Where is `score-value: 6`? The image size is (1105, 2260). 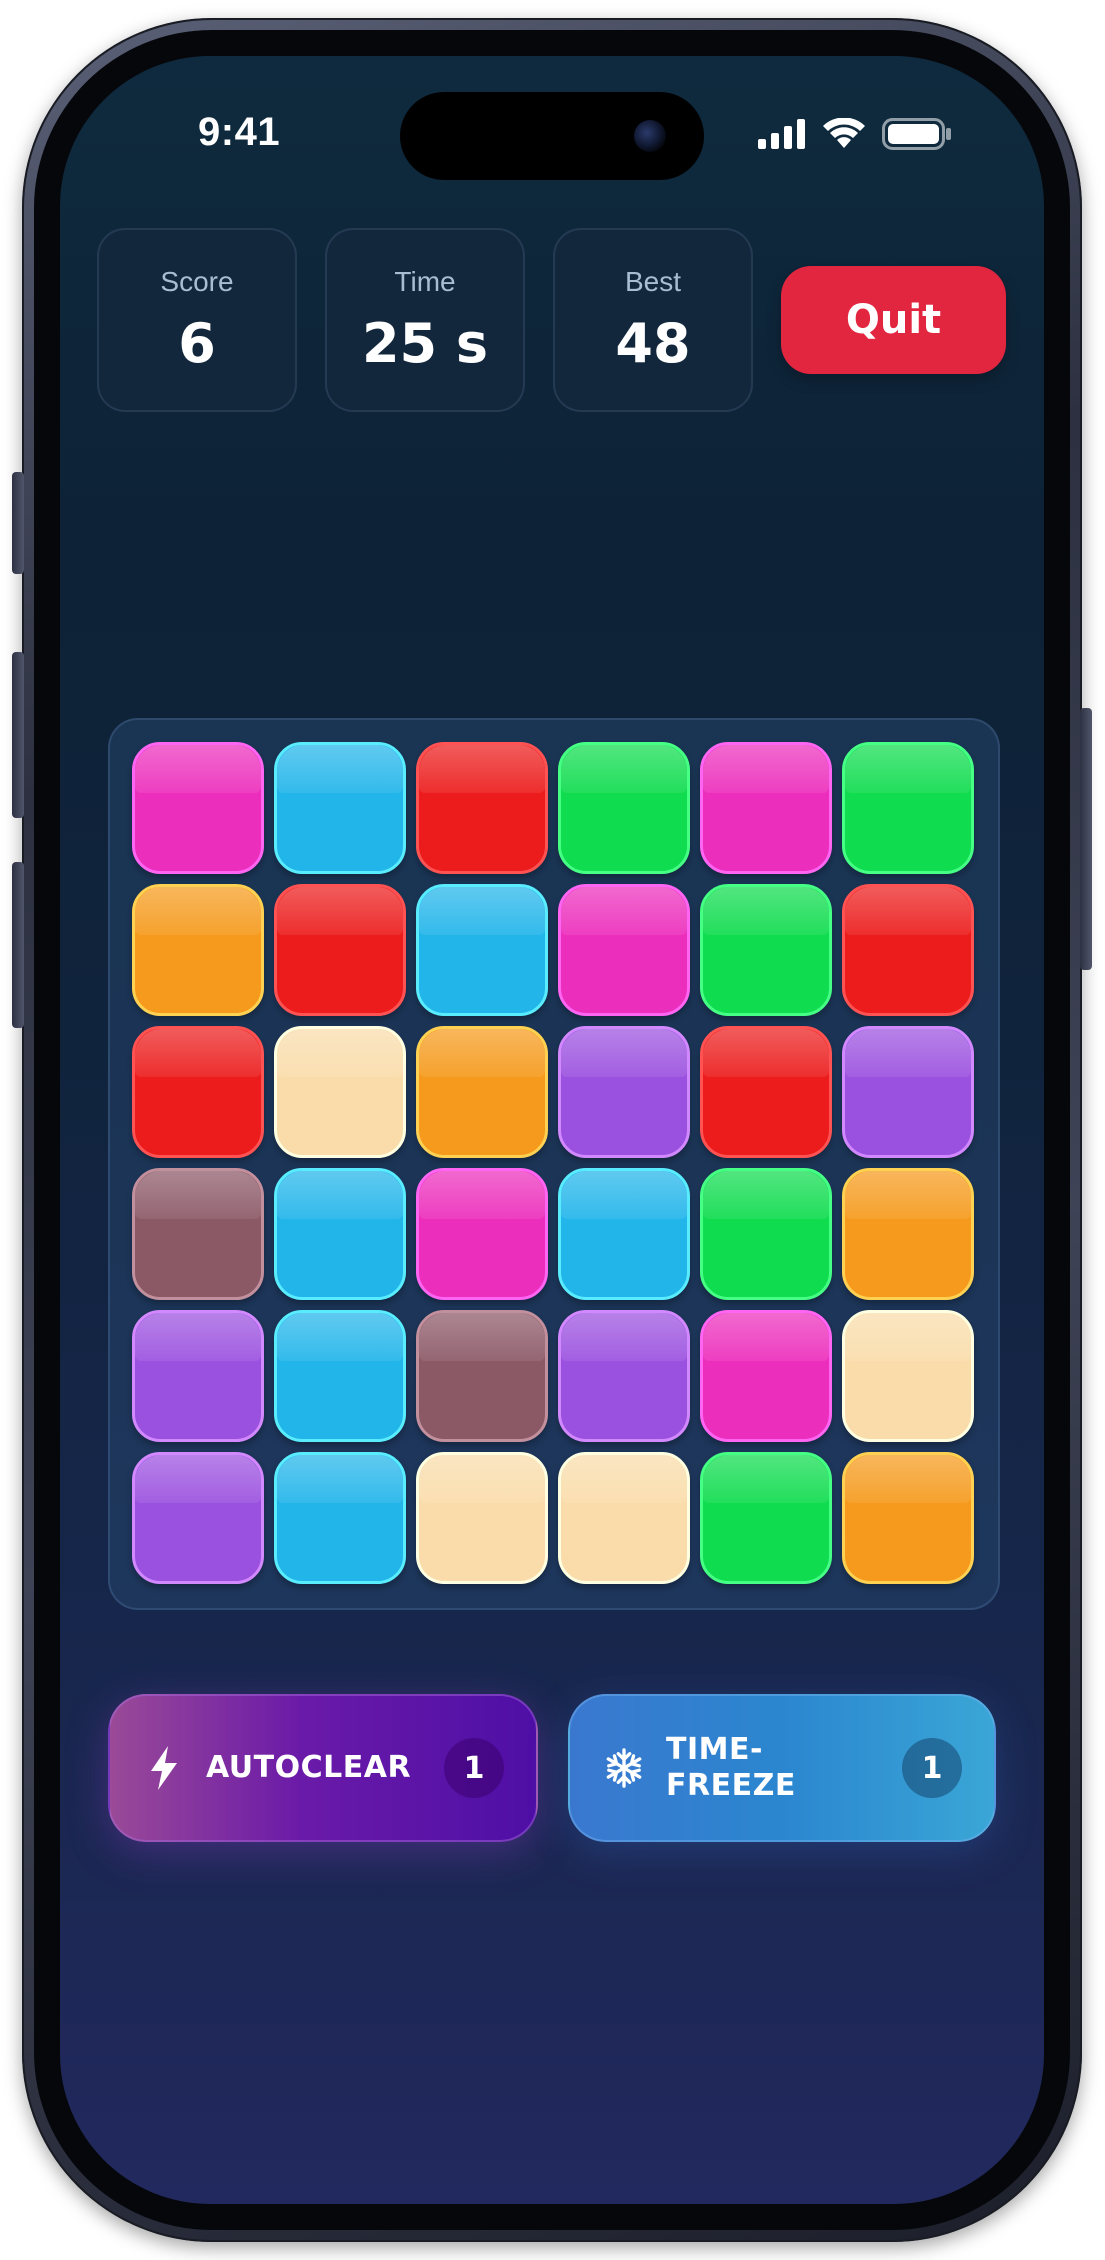
score-value: 6 is located at coordinates (197, 343).